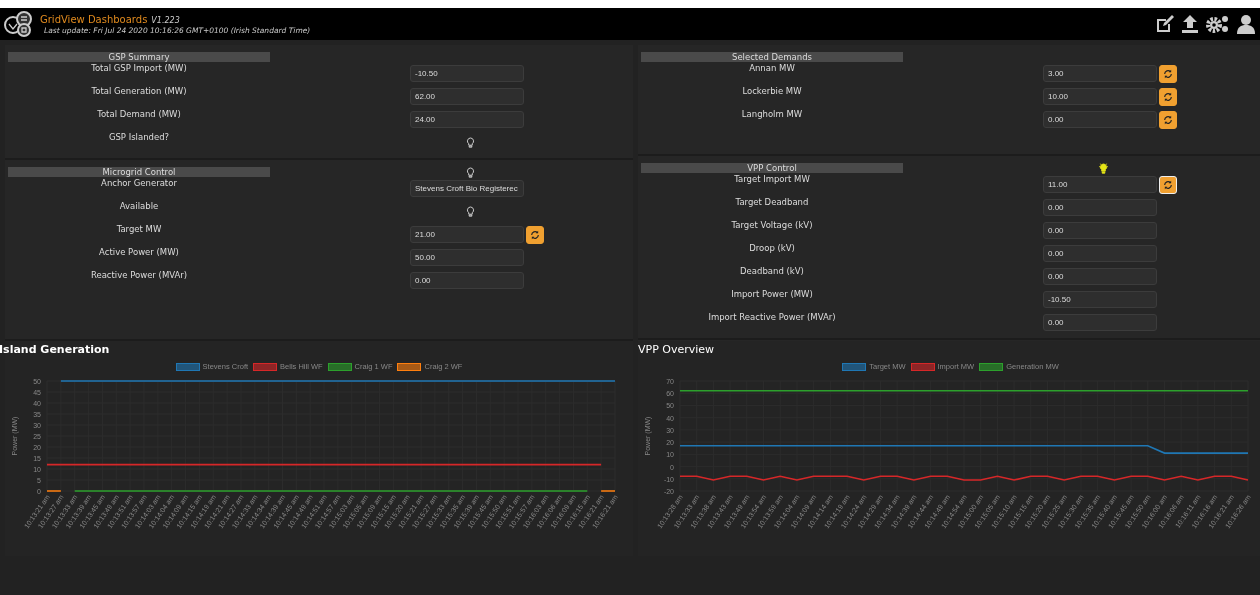 This screenshot has width=1260, height=595. I want to click on field-label: Import Reactive Power (MVAr), so click(772, 317).